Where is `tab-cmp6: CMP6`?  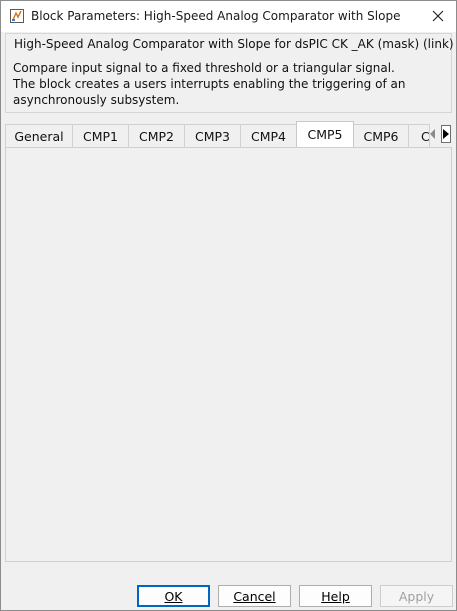
tab-cmp6: CMP6 is located at coordinates (381, 135).